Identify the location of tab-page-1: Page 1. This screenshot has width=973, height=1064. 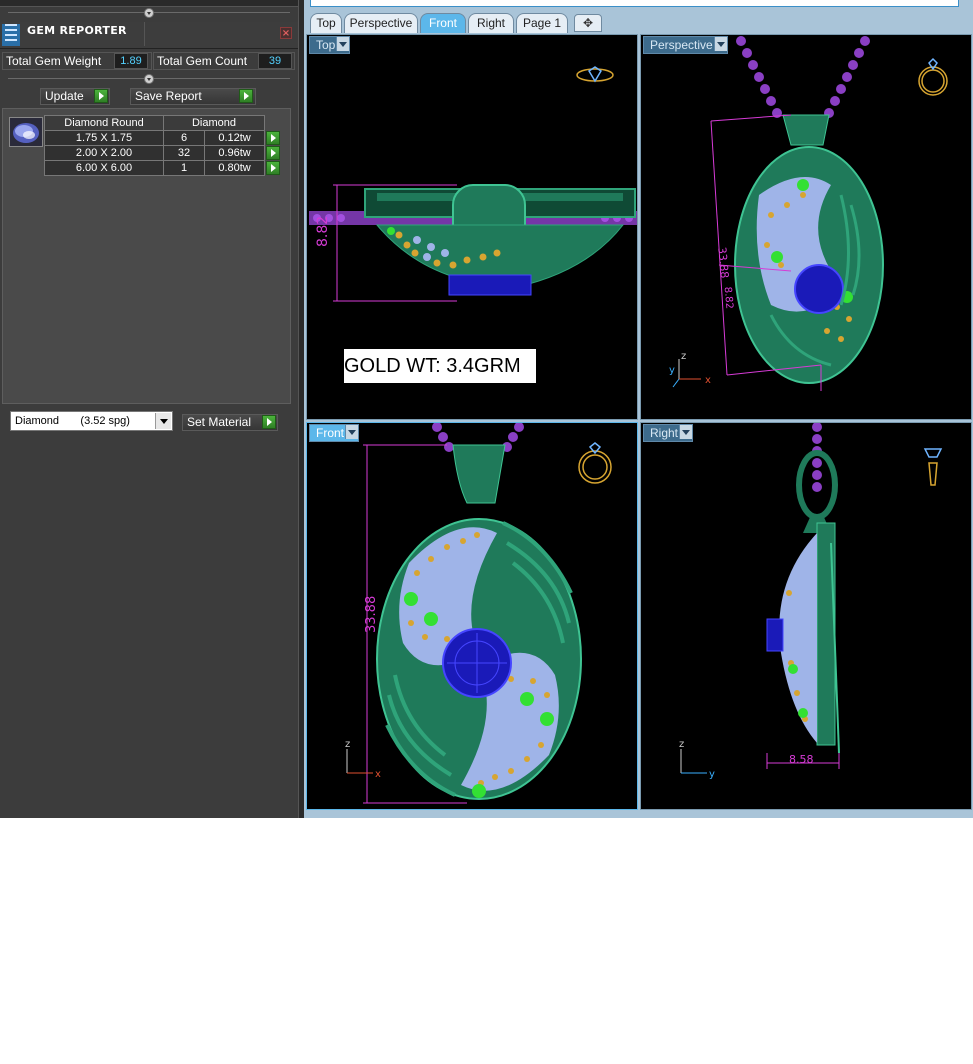
(542, 23).